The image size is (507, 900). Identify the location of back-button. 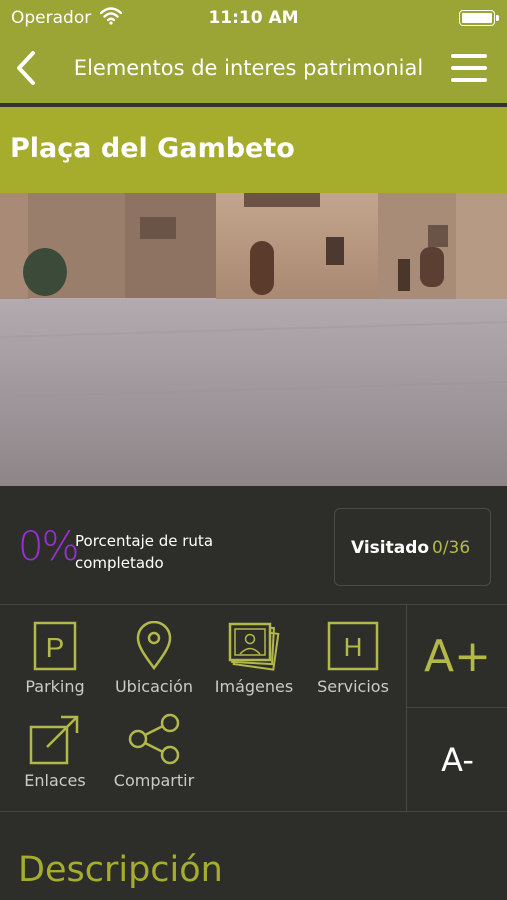
(26, 68).